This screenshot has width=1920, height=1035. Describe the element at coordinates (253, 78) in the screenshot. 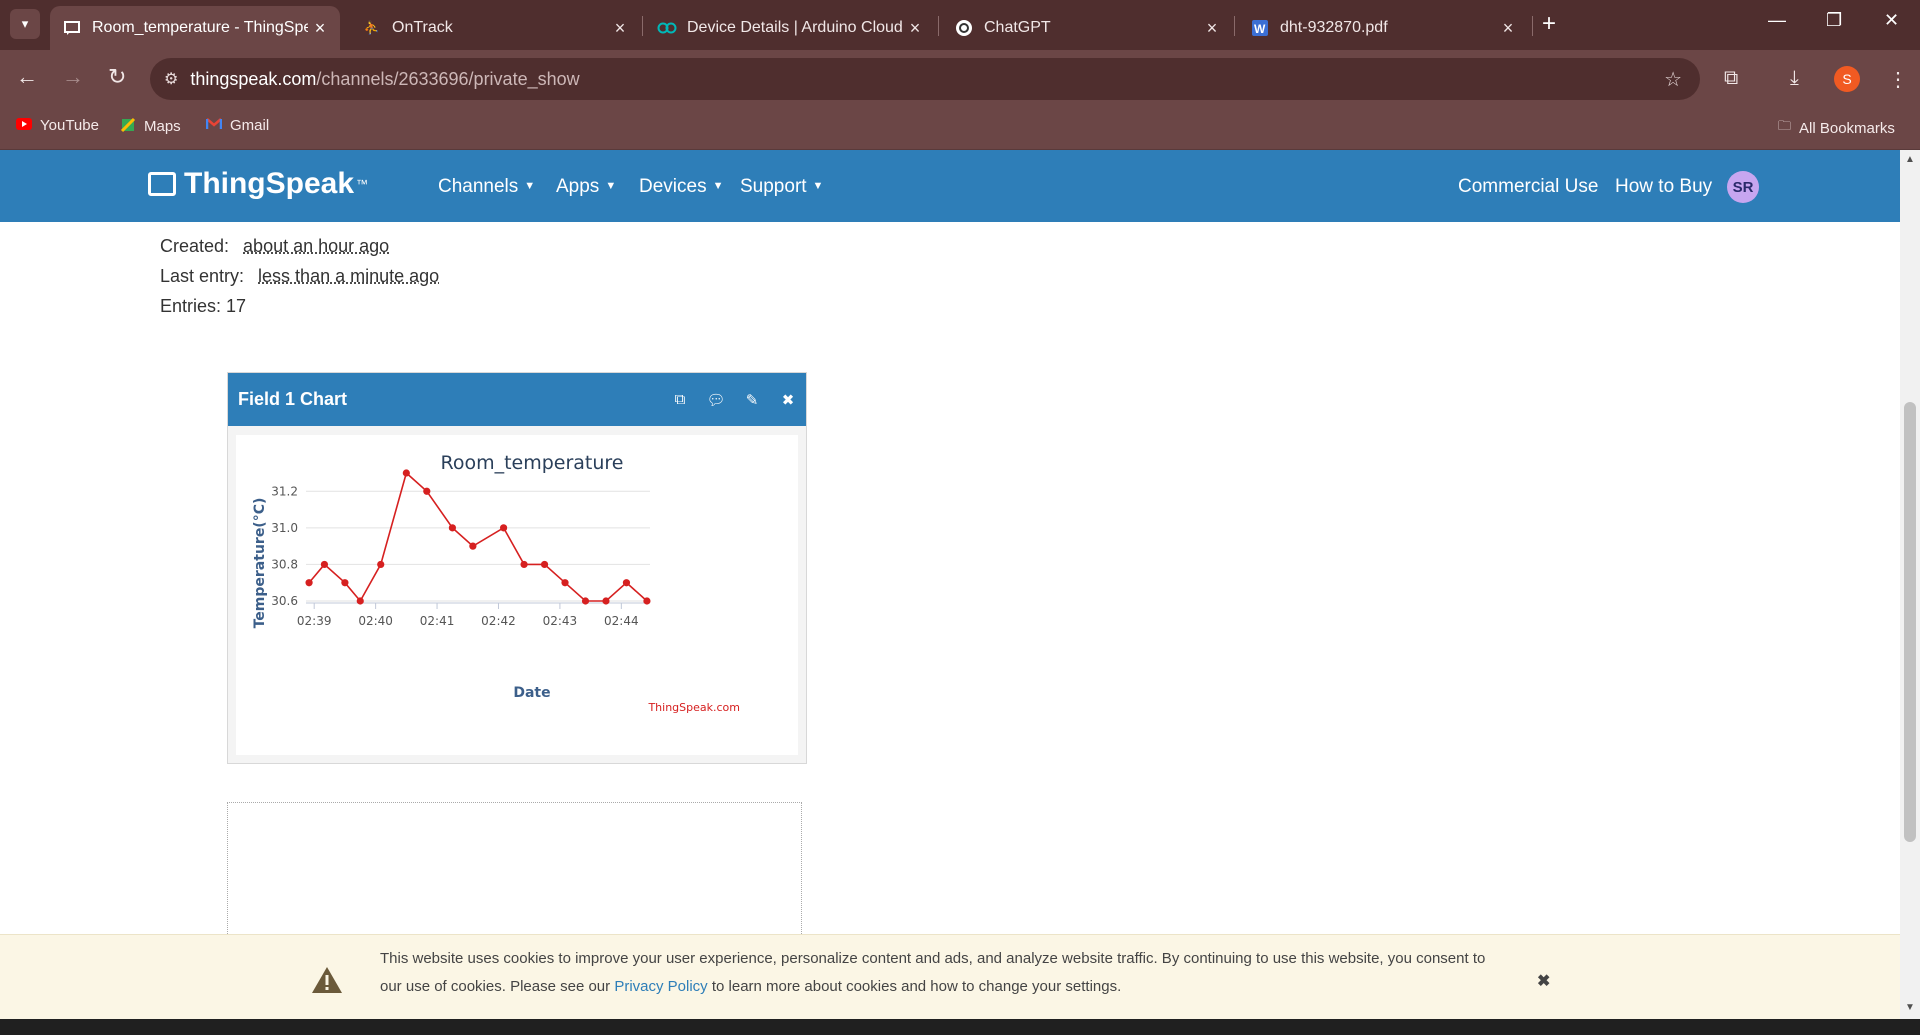

I see `url-host: thingspeak.com` at that location.